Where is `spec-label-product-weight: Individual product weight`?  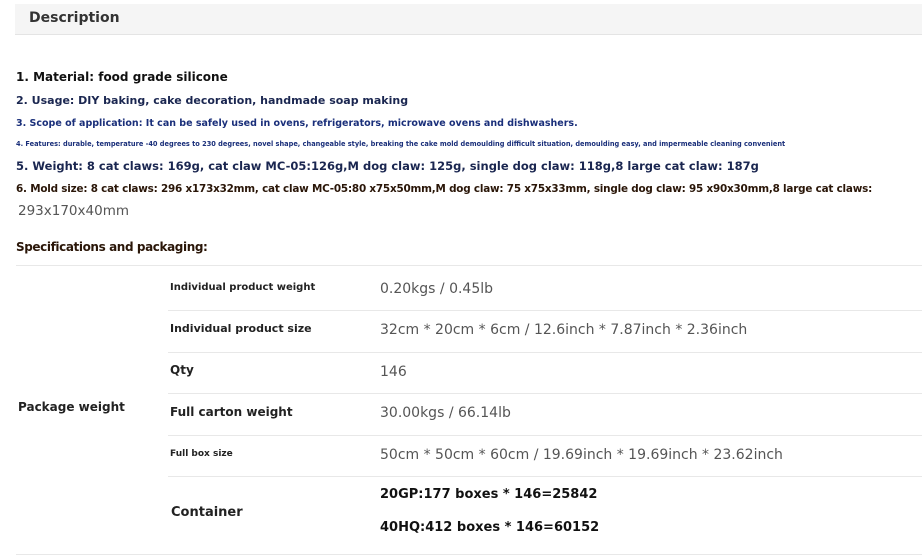
spec-label-product-weight: Individual product weight is located at coordinates (243, 287).